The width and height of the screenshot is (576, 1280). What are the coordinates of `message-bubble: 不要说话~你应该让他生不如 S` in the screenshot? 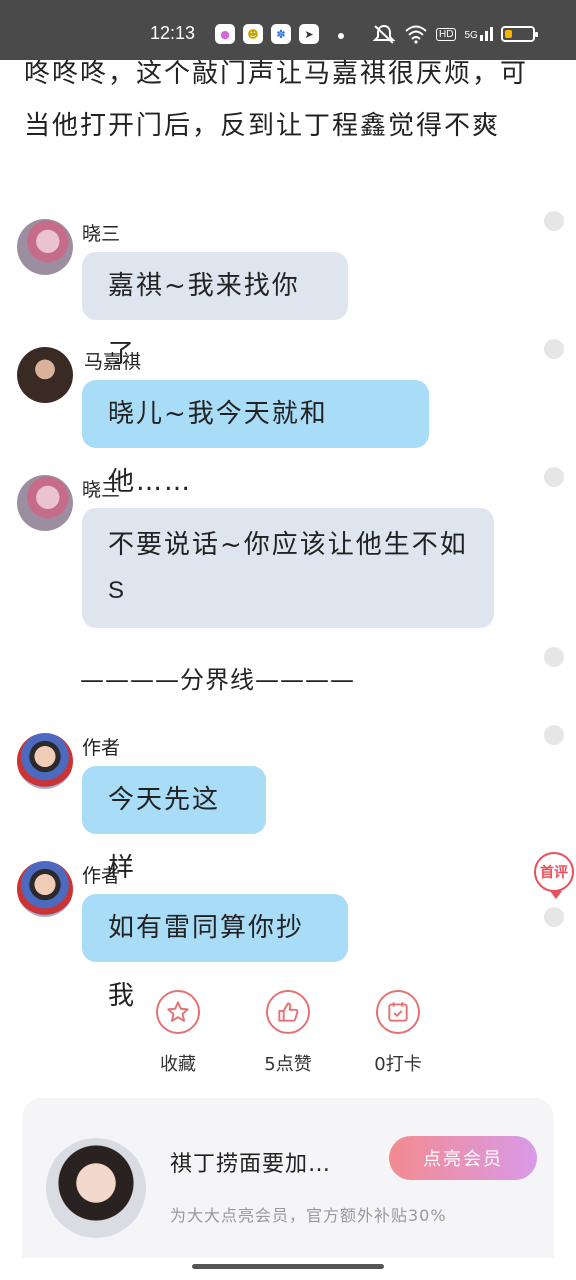 It's located at (288, 568).